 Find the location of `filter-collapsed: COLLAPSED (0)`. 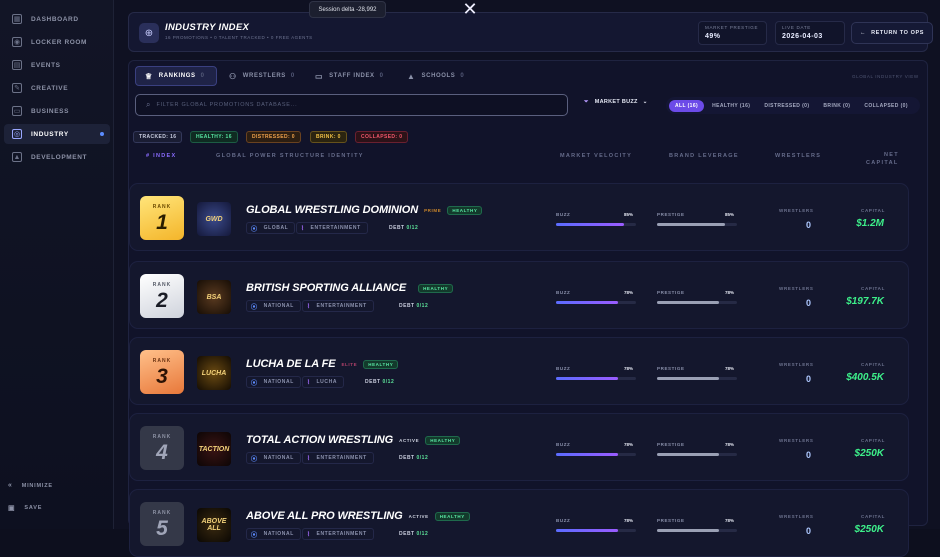

filter-collapsed: COLLAPSED (0) is located at coordinates (886, 106).